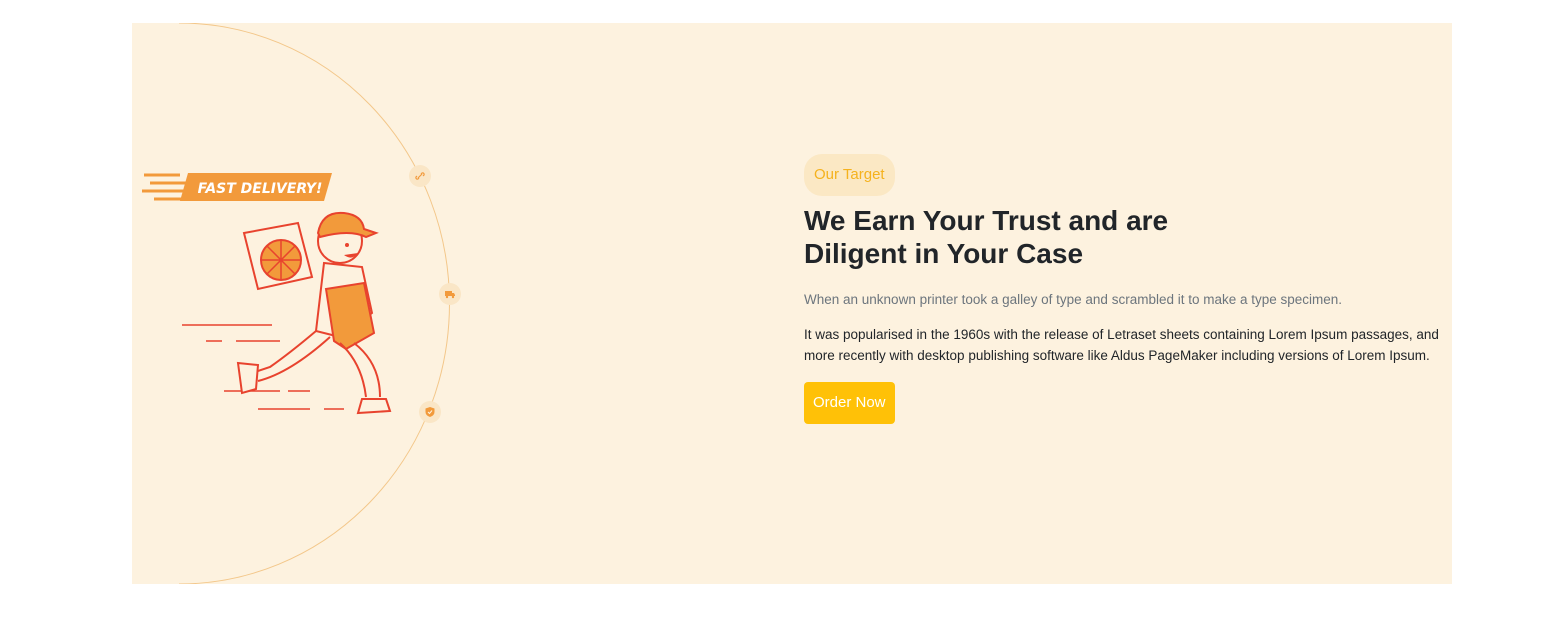  Describe the element at coordinates (849, 175) in the screenshot. I see `section-tag: Our Target` at that location.